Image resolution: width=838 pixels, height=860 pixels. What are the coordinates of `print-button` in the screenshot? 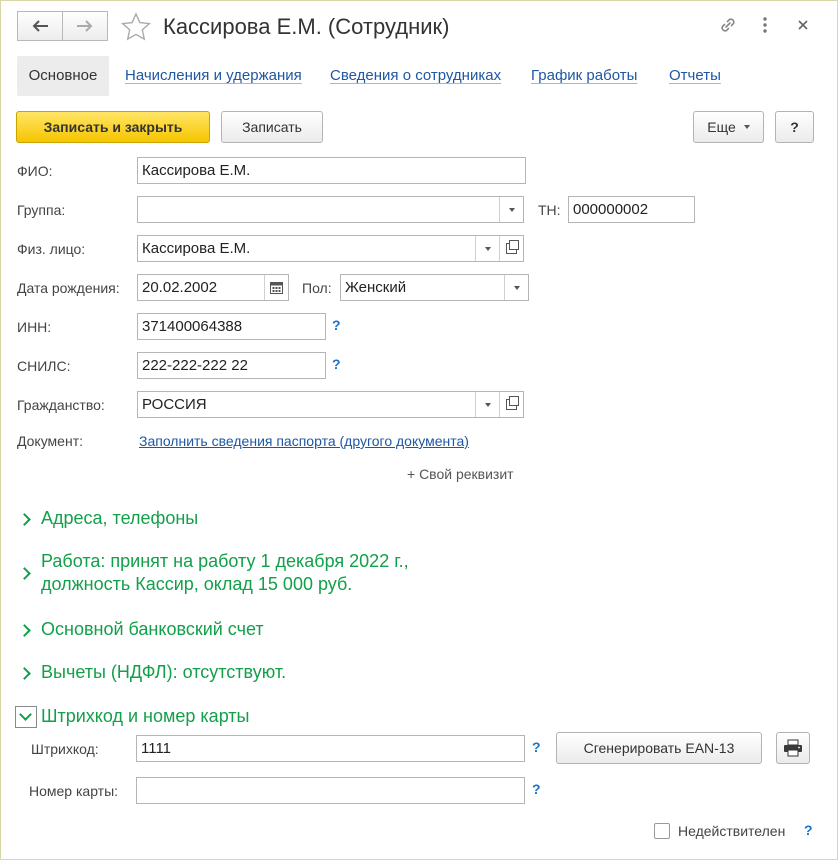 It's located at (793, 748).